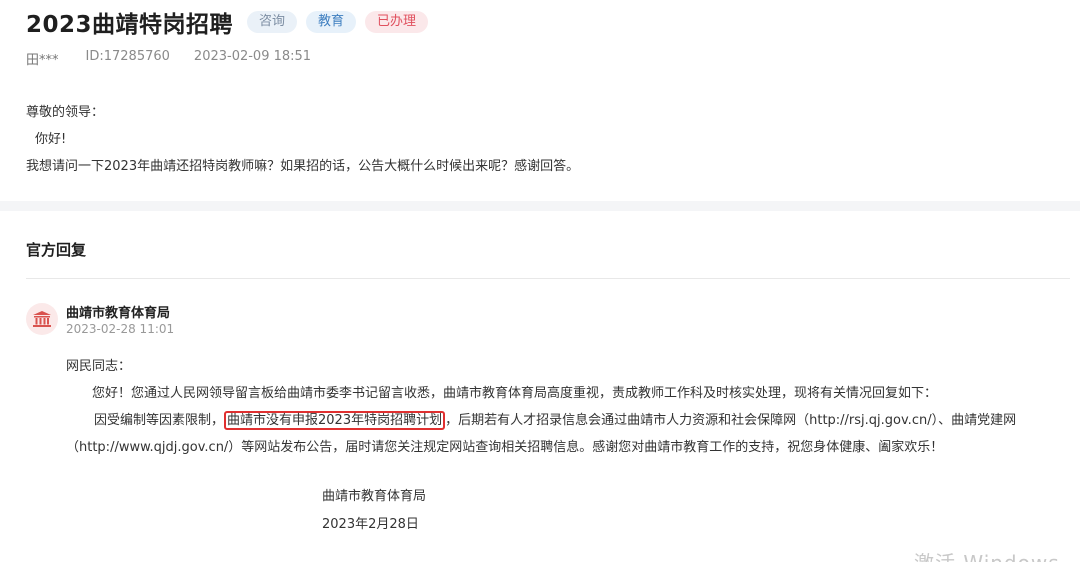 The height and width of the screenshot is (562, 1080). I want to click on question-greeting: 你好!, so click(51, 139).